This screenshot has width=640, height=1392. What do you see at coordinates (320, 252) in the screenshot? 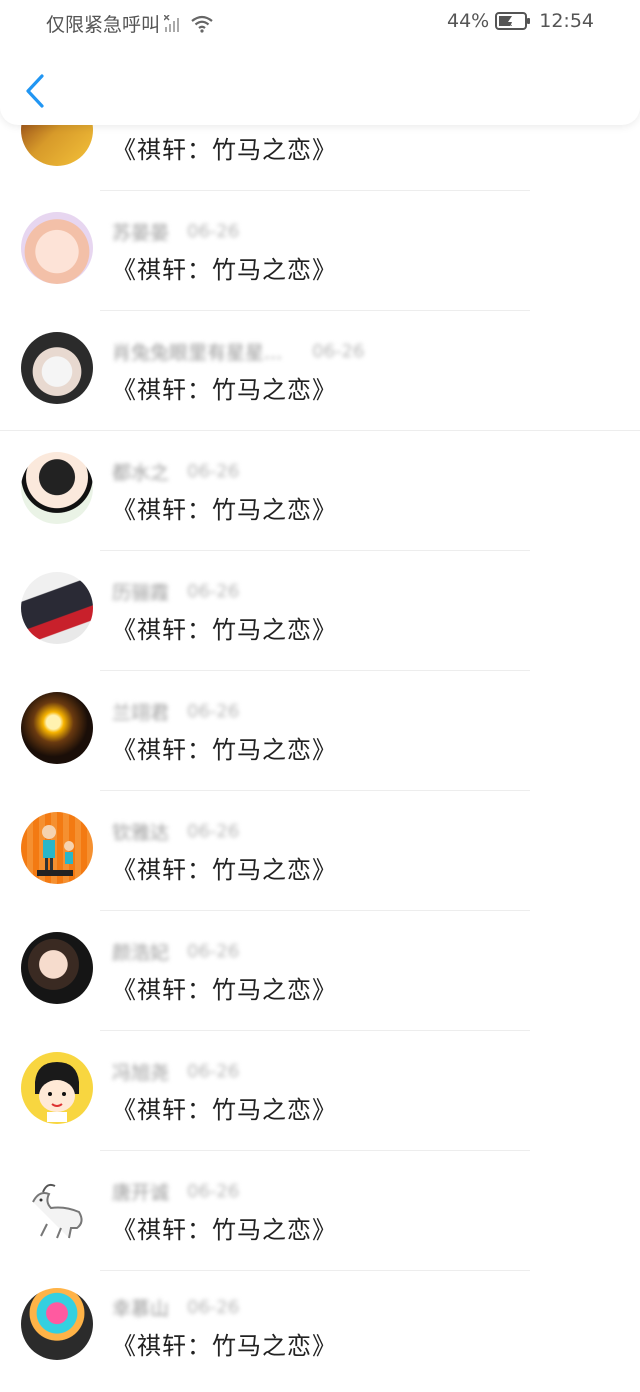
I see `list-item: 苏晏晏 06-26 《祺轩：竹马之恋》` at bounding box center [320, 252].